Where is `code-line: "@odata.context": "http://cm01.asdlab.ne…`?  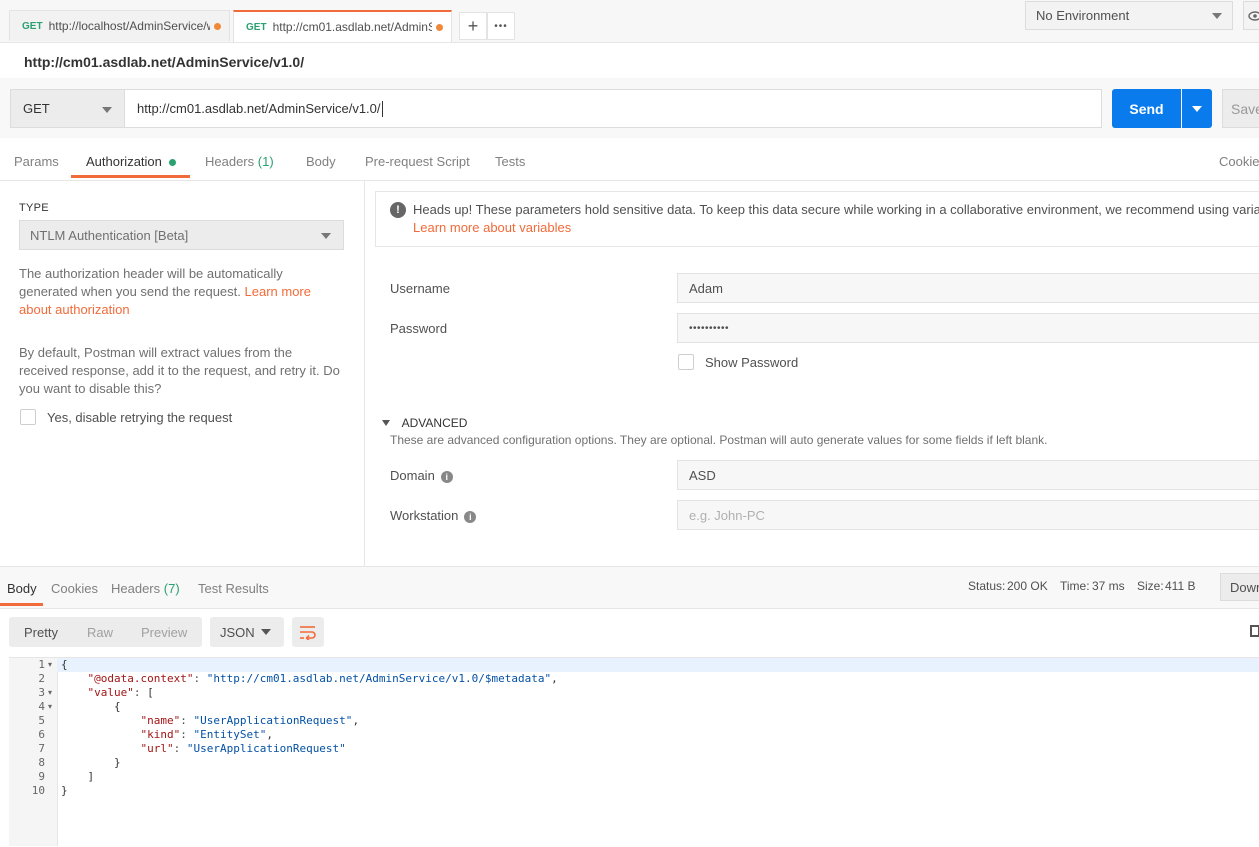
code-line: "@odata.context": "http://cm01.asdlab.ne… is located at coordinates (322, 678).